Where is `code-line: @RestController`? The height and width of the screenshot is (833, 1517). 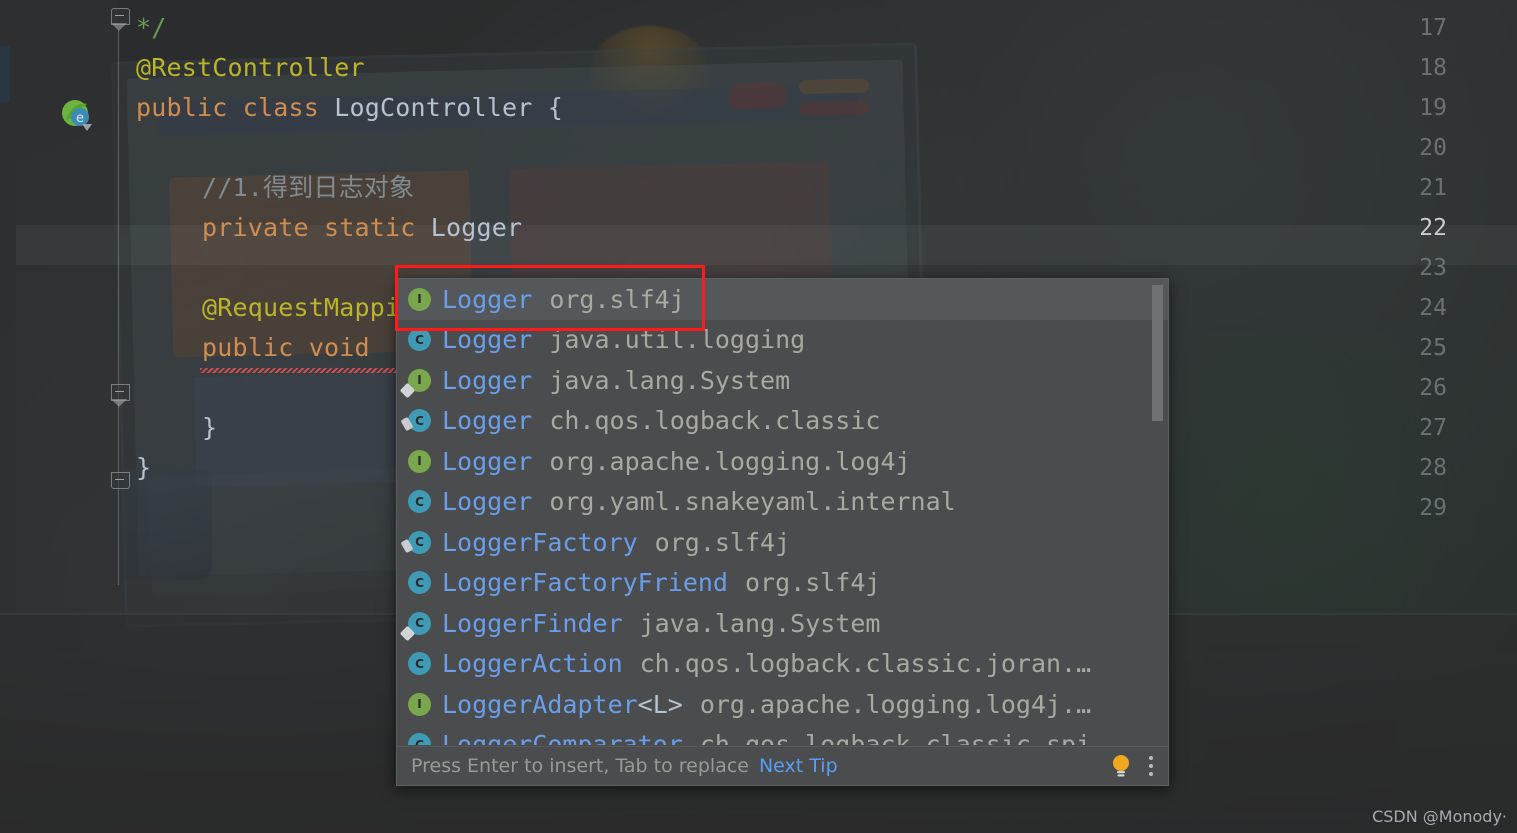 code-line: @RestController is located at coordinates (250, 68).